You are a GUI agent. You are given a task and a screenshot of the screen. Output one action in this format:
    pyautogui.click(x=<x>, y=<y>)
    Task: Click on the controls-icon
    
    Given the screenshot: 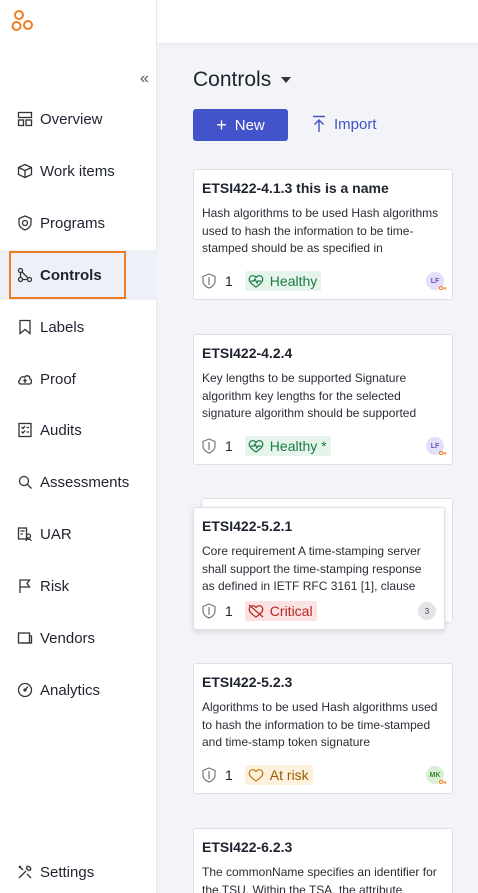 What is the action you would take?
    pyautogui.click(x=25, y=275)
    